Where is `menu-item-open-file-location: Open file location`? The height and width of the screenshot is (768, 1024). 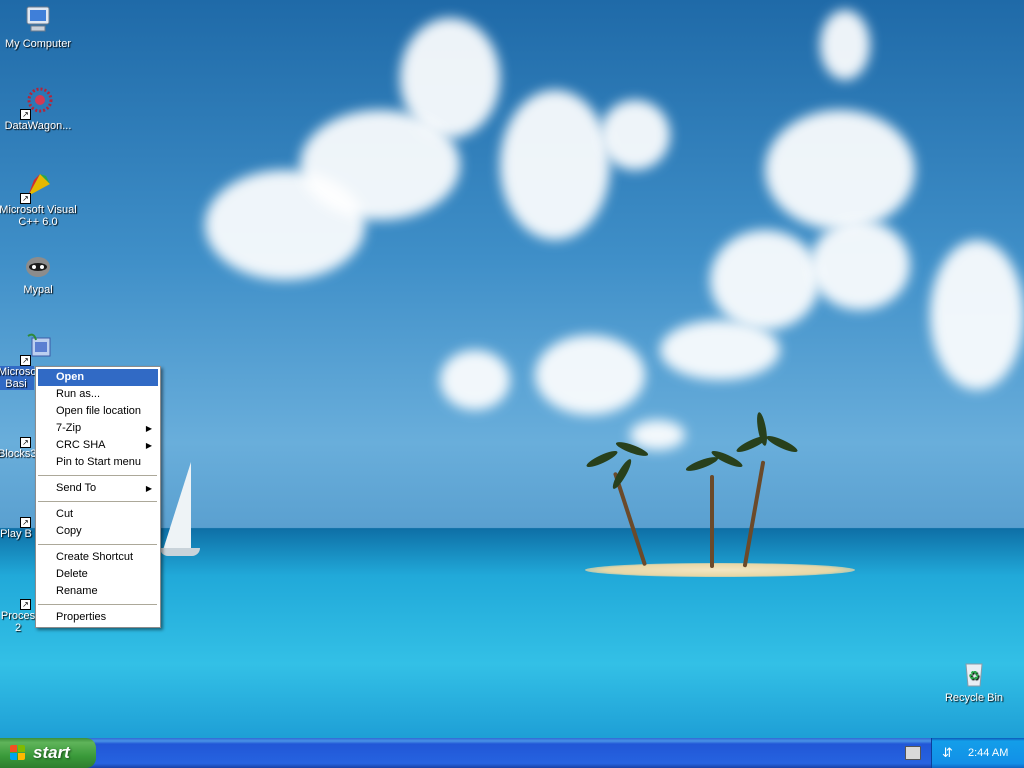
menu-item-open-file-location: Open file location is located at coordinates (98, 411).